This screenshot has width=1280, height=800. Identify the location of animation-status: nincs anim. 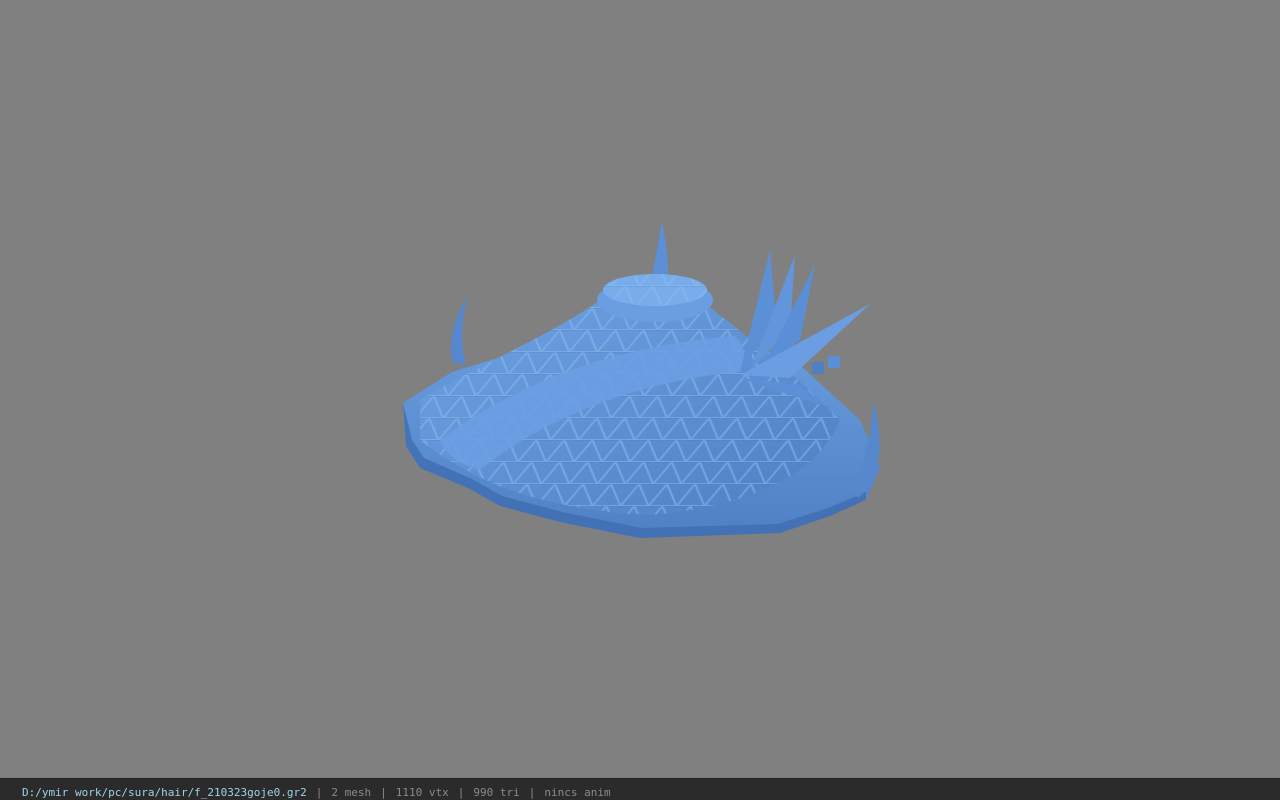
(577, 792).